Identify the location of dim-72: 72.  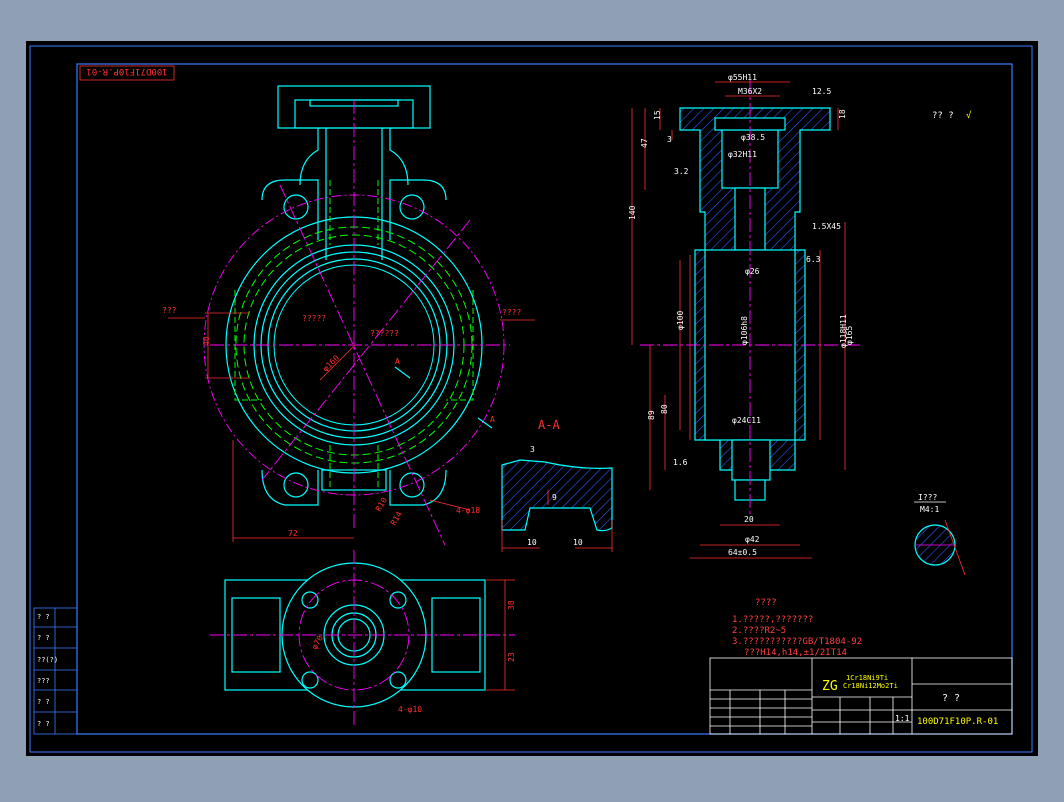
(293, 533).